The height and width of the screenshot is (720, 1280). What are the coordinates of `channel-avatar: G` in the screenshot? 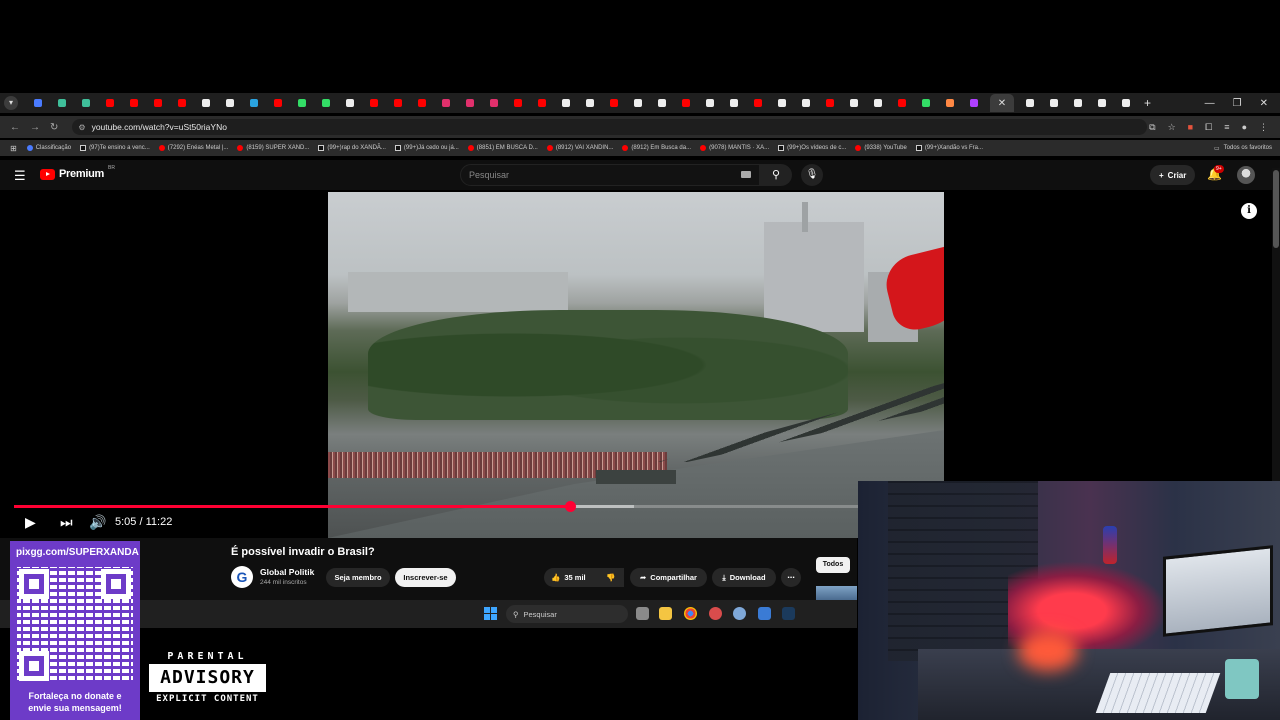 It's located at (242, 577).